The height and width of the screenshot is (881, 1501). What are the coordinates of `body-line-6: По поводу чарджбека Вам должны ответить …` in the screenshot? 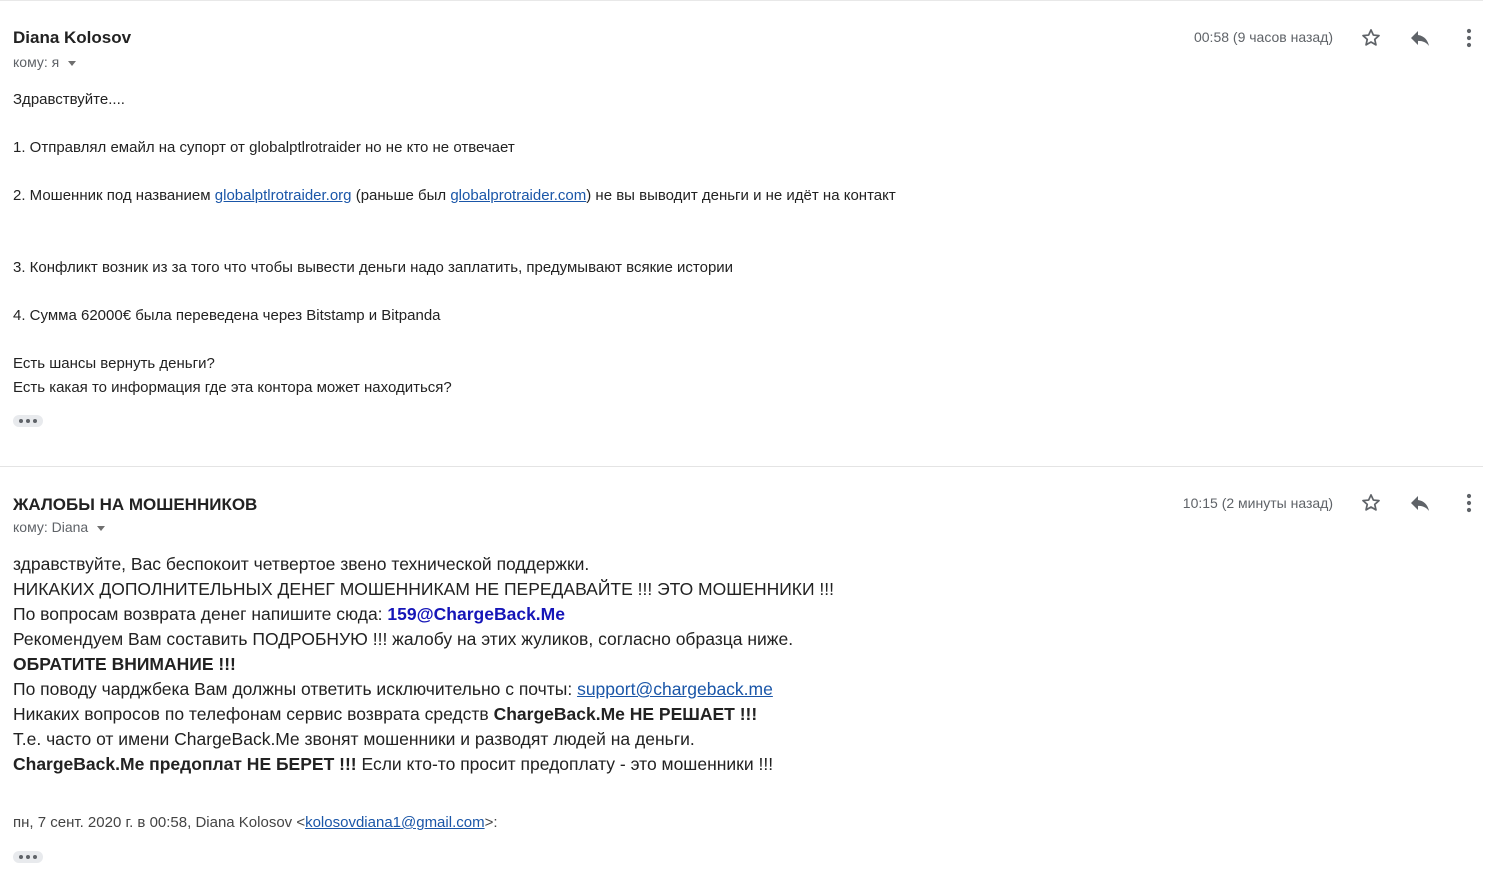 It's located at (393, 689).